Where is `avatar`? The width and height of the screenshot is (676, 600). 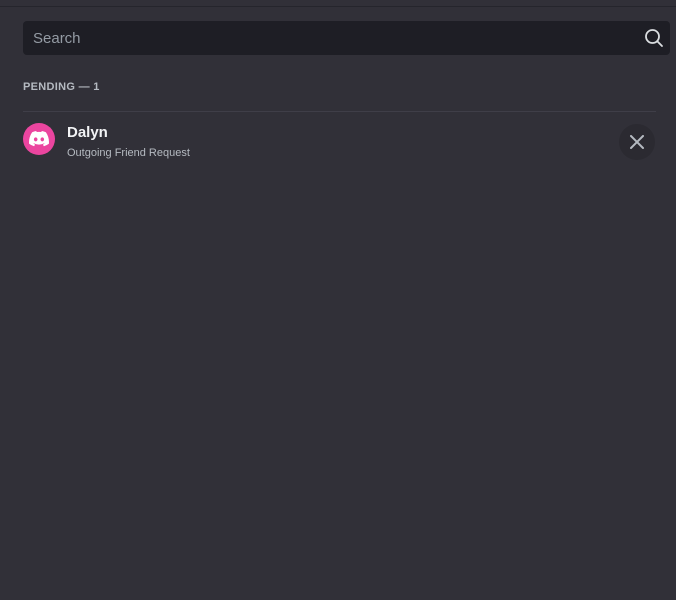 avatar is located at coordinates (39, 139).